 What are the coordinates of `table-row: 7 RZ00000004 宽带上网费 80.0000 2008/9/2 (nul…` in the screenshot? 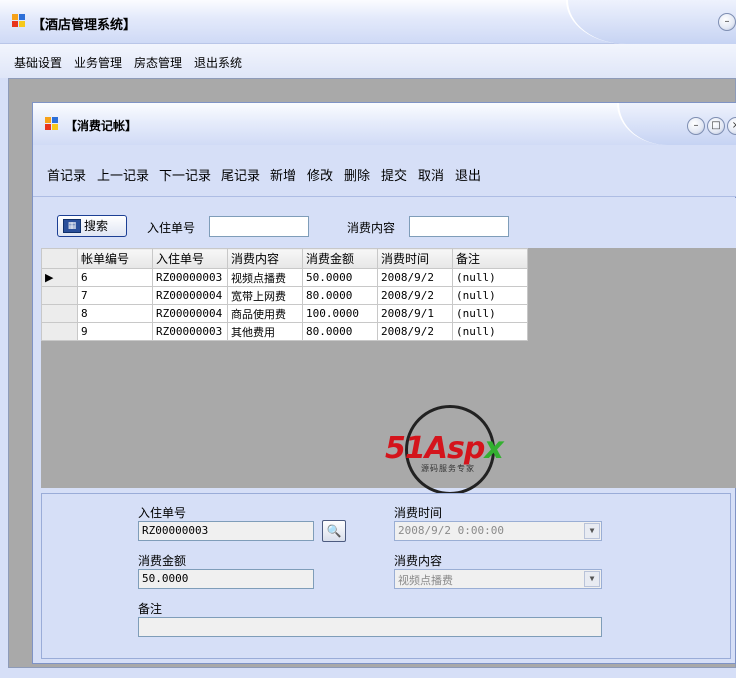 It's located at (284, 295).